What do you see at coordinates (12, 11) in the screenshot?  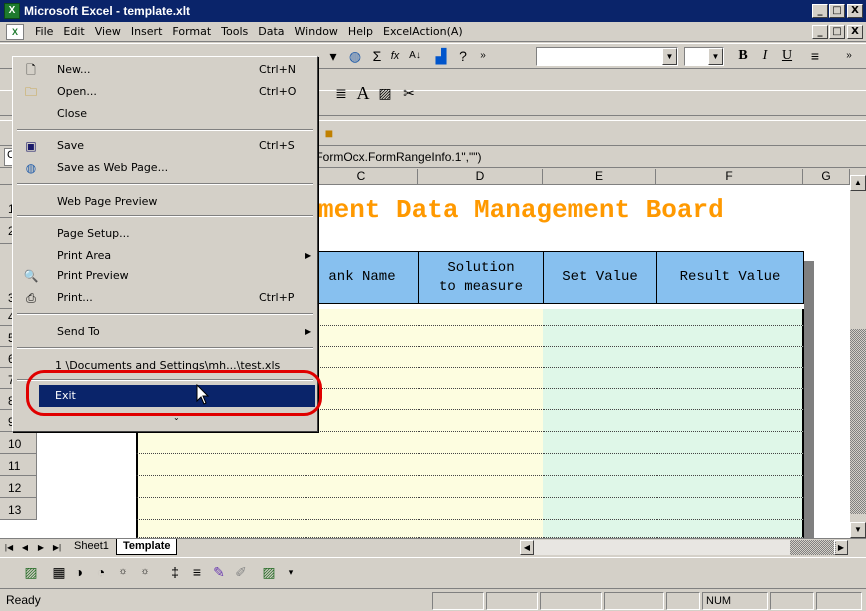 I see `excel-app-icon: X` at bounding box center [12, 11].